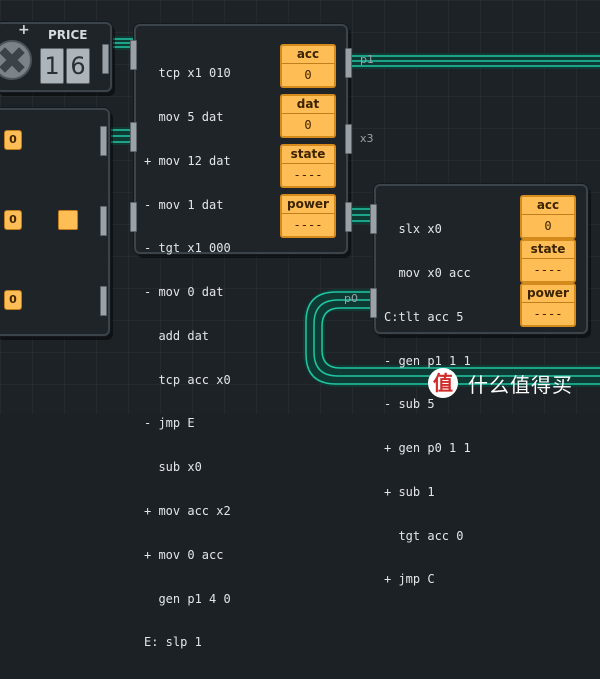 Image resolution: width=600 pixels, height=679 pixels. I want to click on code-line: tgt acc 0, so click(424, 535).